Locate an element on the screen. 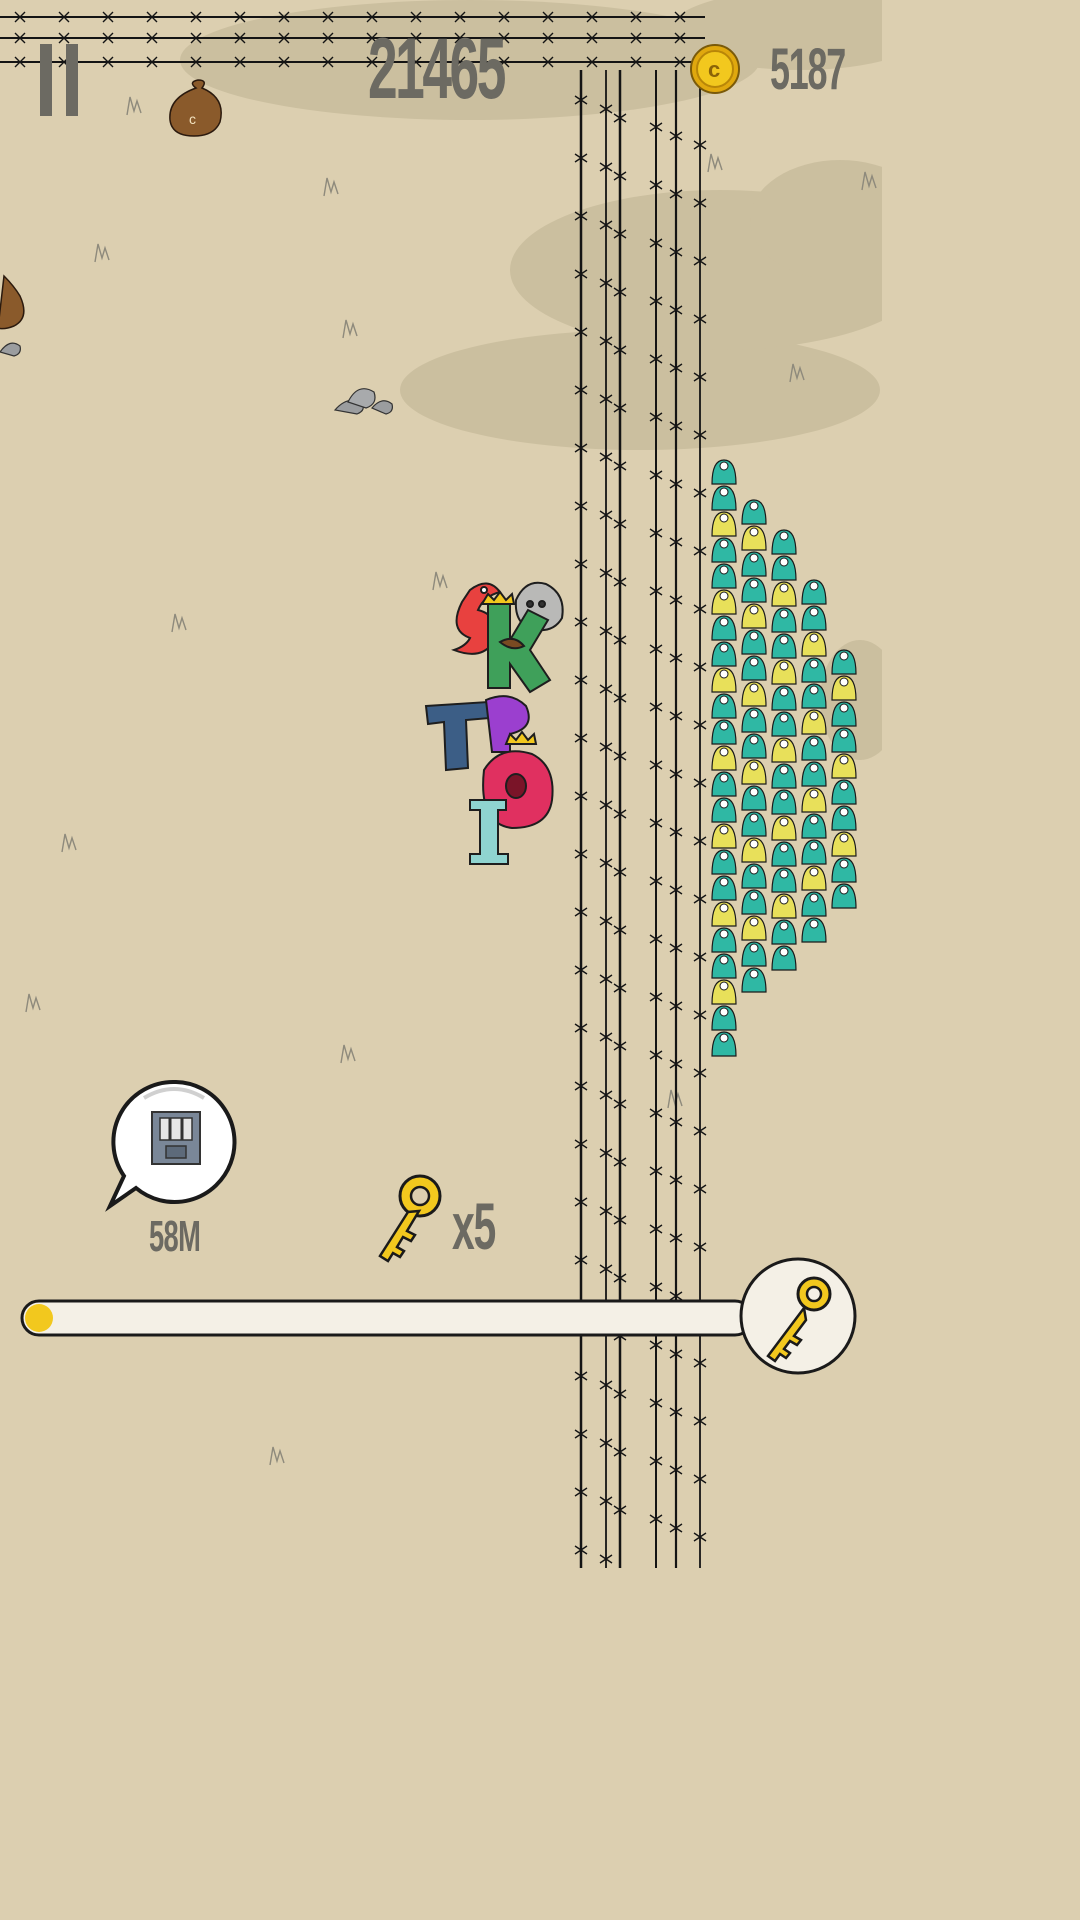 Image resolution: width=1080 pixels, height=1920 pixels. objective-distance: 58M is located at coordinates (175, 1236).